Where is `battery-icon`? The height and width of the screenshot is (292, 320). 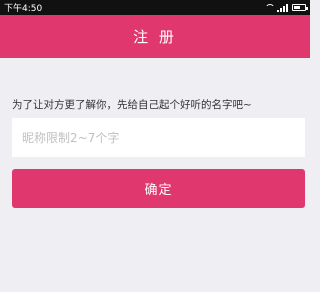
battery-icon is located at coordinates (300, 7).